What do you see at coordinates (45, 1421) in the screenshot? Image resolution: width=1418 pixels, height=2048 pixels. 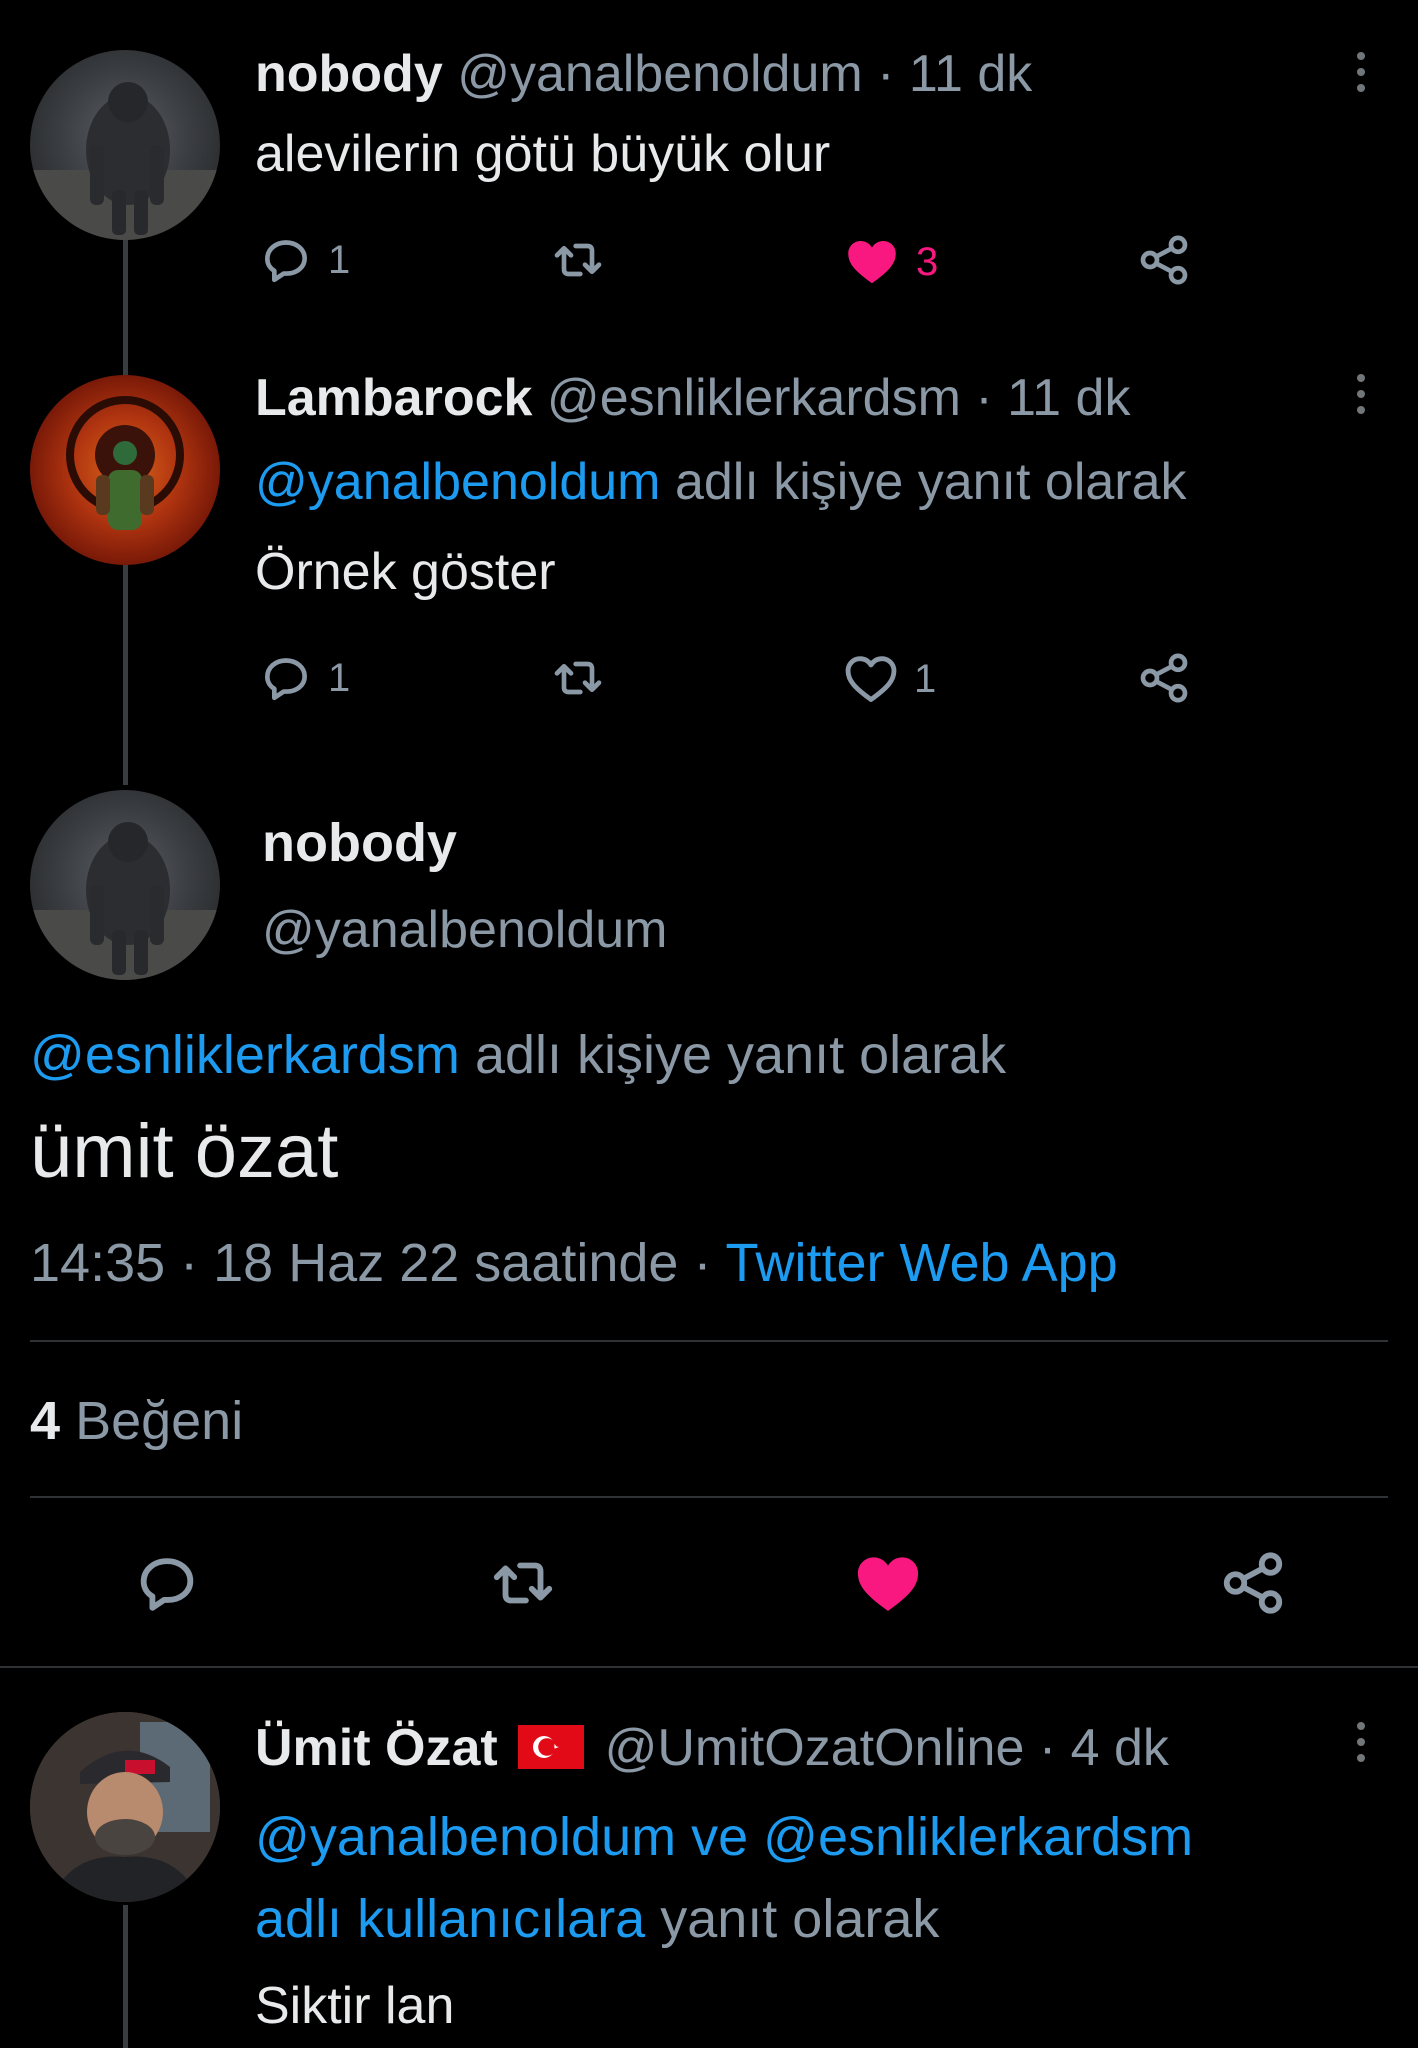 I see `likes-count: 4` at bounding box center [45, 1421].